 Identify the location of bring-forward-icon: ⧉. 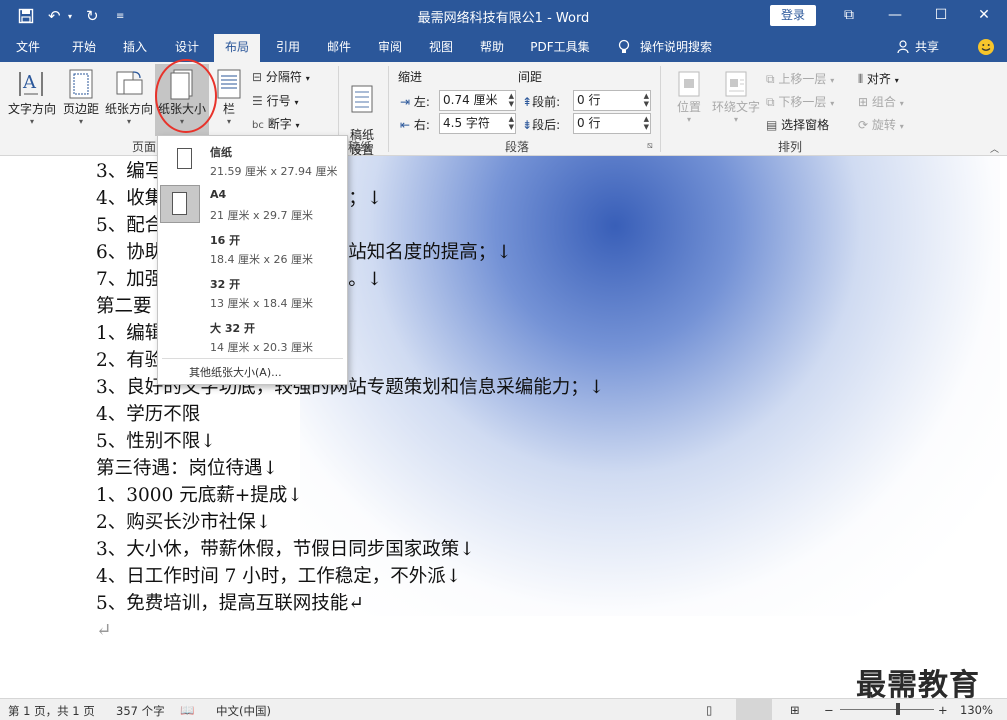
(770, 79).